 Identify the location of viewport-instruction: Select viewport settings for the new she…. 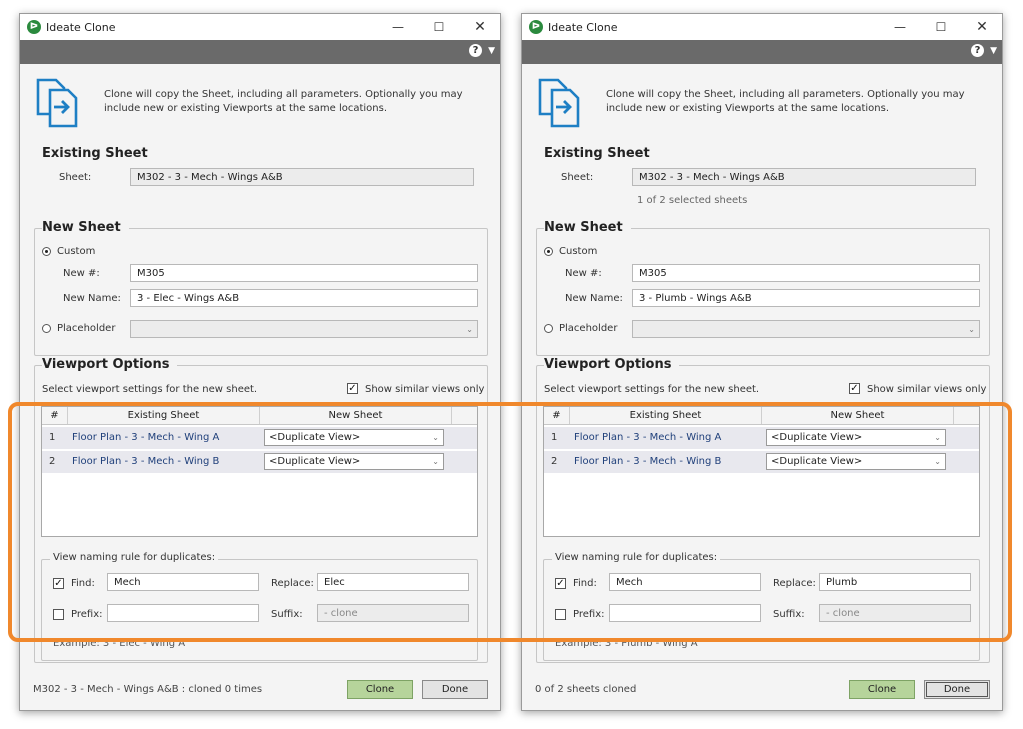
(652, 389).